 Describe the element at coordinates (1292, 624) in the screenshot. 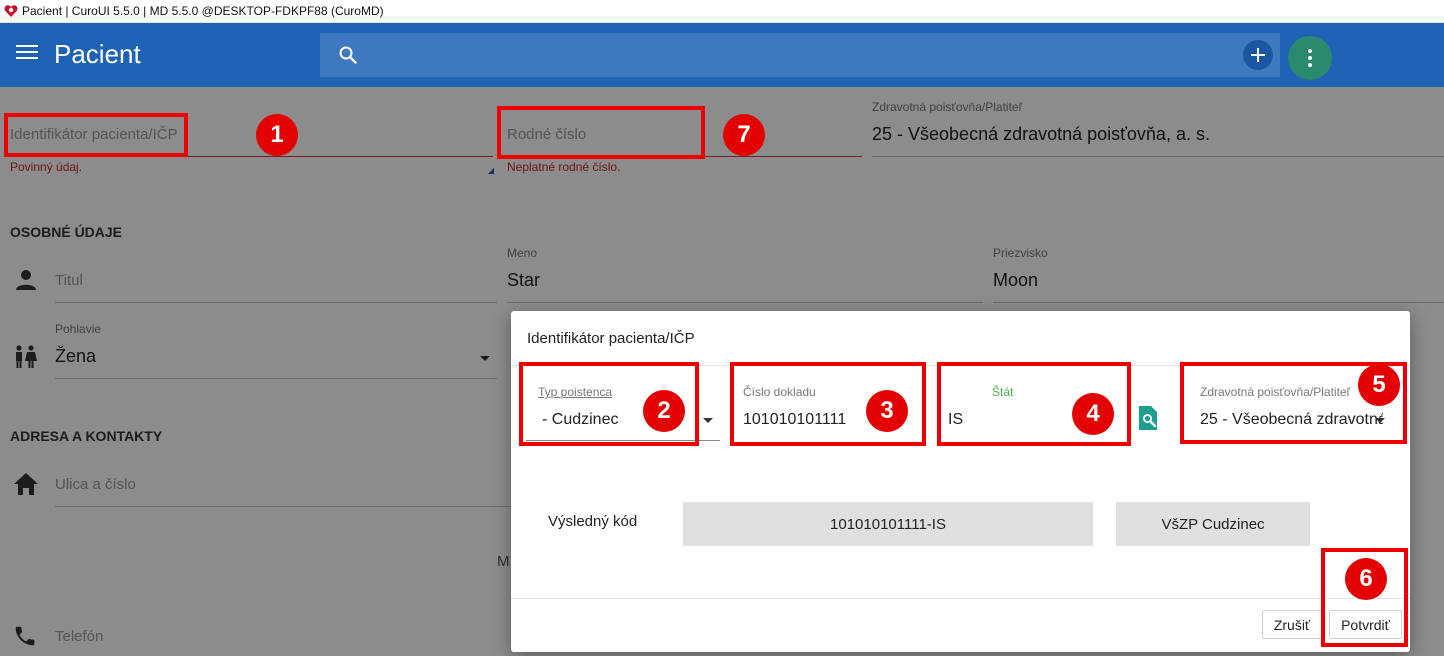

I see `cancel-button: Zrušiť` at that location.